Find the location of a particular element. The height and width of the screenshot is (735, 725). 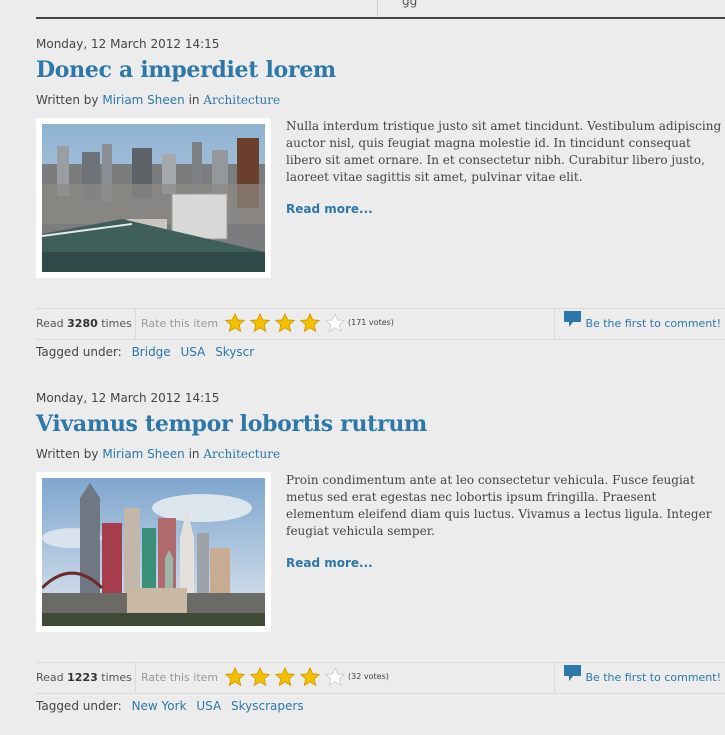

rating-widget: Rate this item (32 votes) is located at coordinates (345, 678).